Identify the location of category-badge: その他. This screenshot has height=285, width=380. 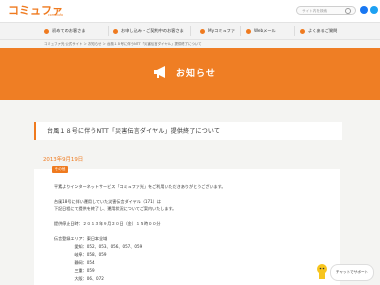
(60, 169).